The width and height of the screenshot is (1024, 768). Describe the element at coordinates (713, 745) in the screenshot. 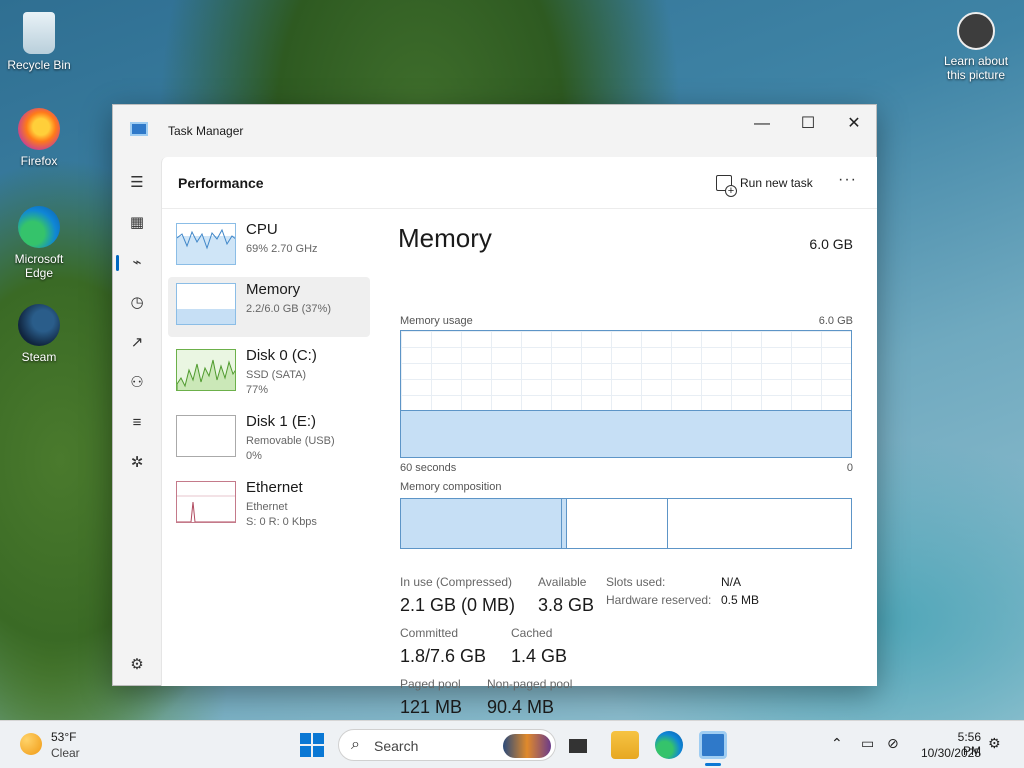

I see `task-manager-taskbar-icon` at that location.